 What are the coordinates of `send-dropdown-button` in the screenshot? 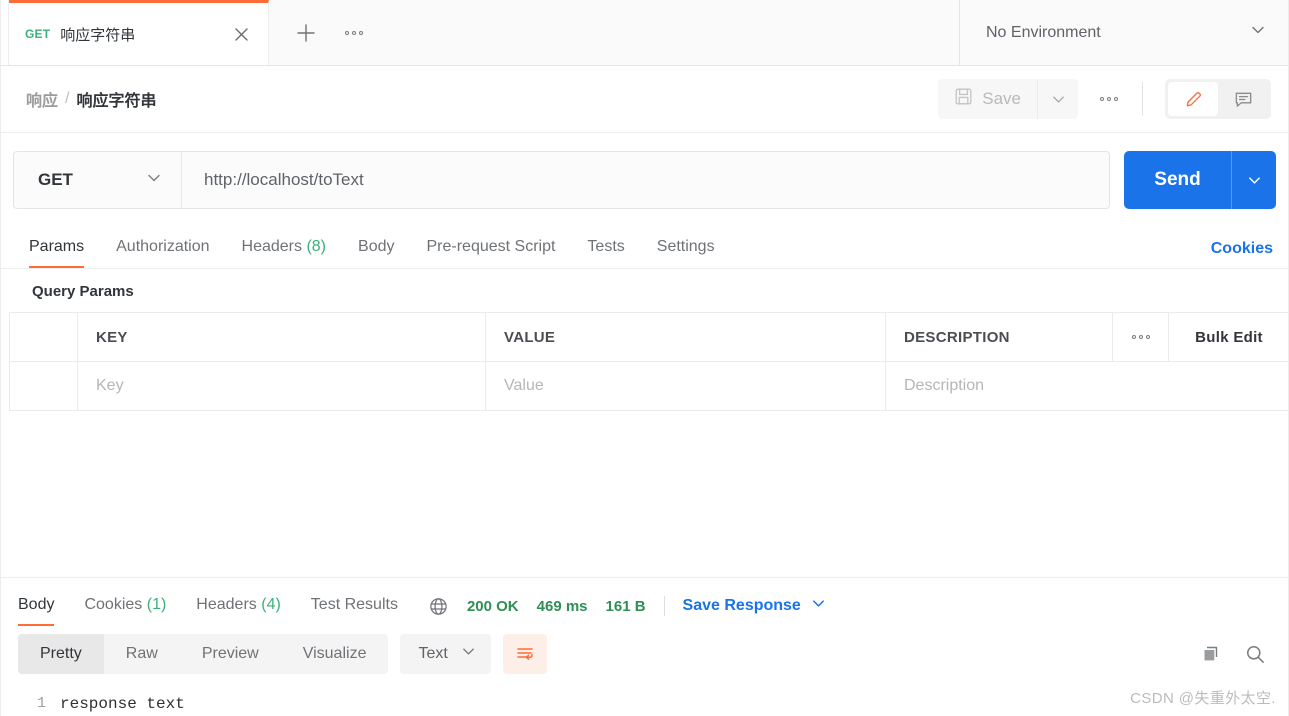 It's located at (1253, 180).